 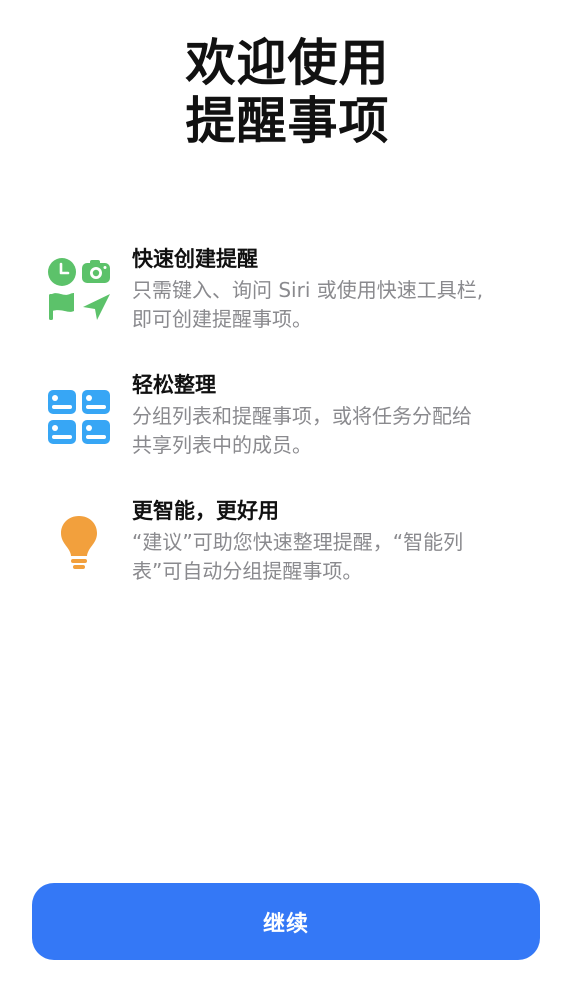 What do you see at coordinates (332, 305) in the screenshot?
I see `feature-description: 只需键入、询问 Siri 或使用快速工具栏, 即可创建提醒事项。` at bounding box center [332, 305].